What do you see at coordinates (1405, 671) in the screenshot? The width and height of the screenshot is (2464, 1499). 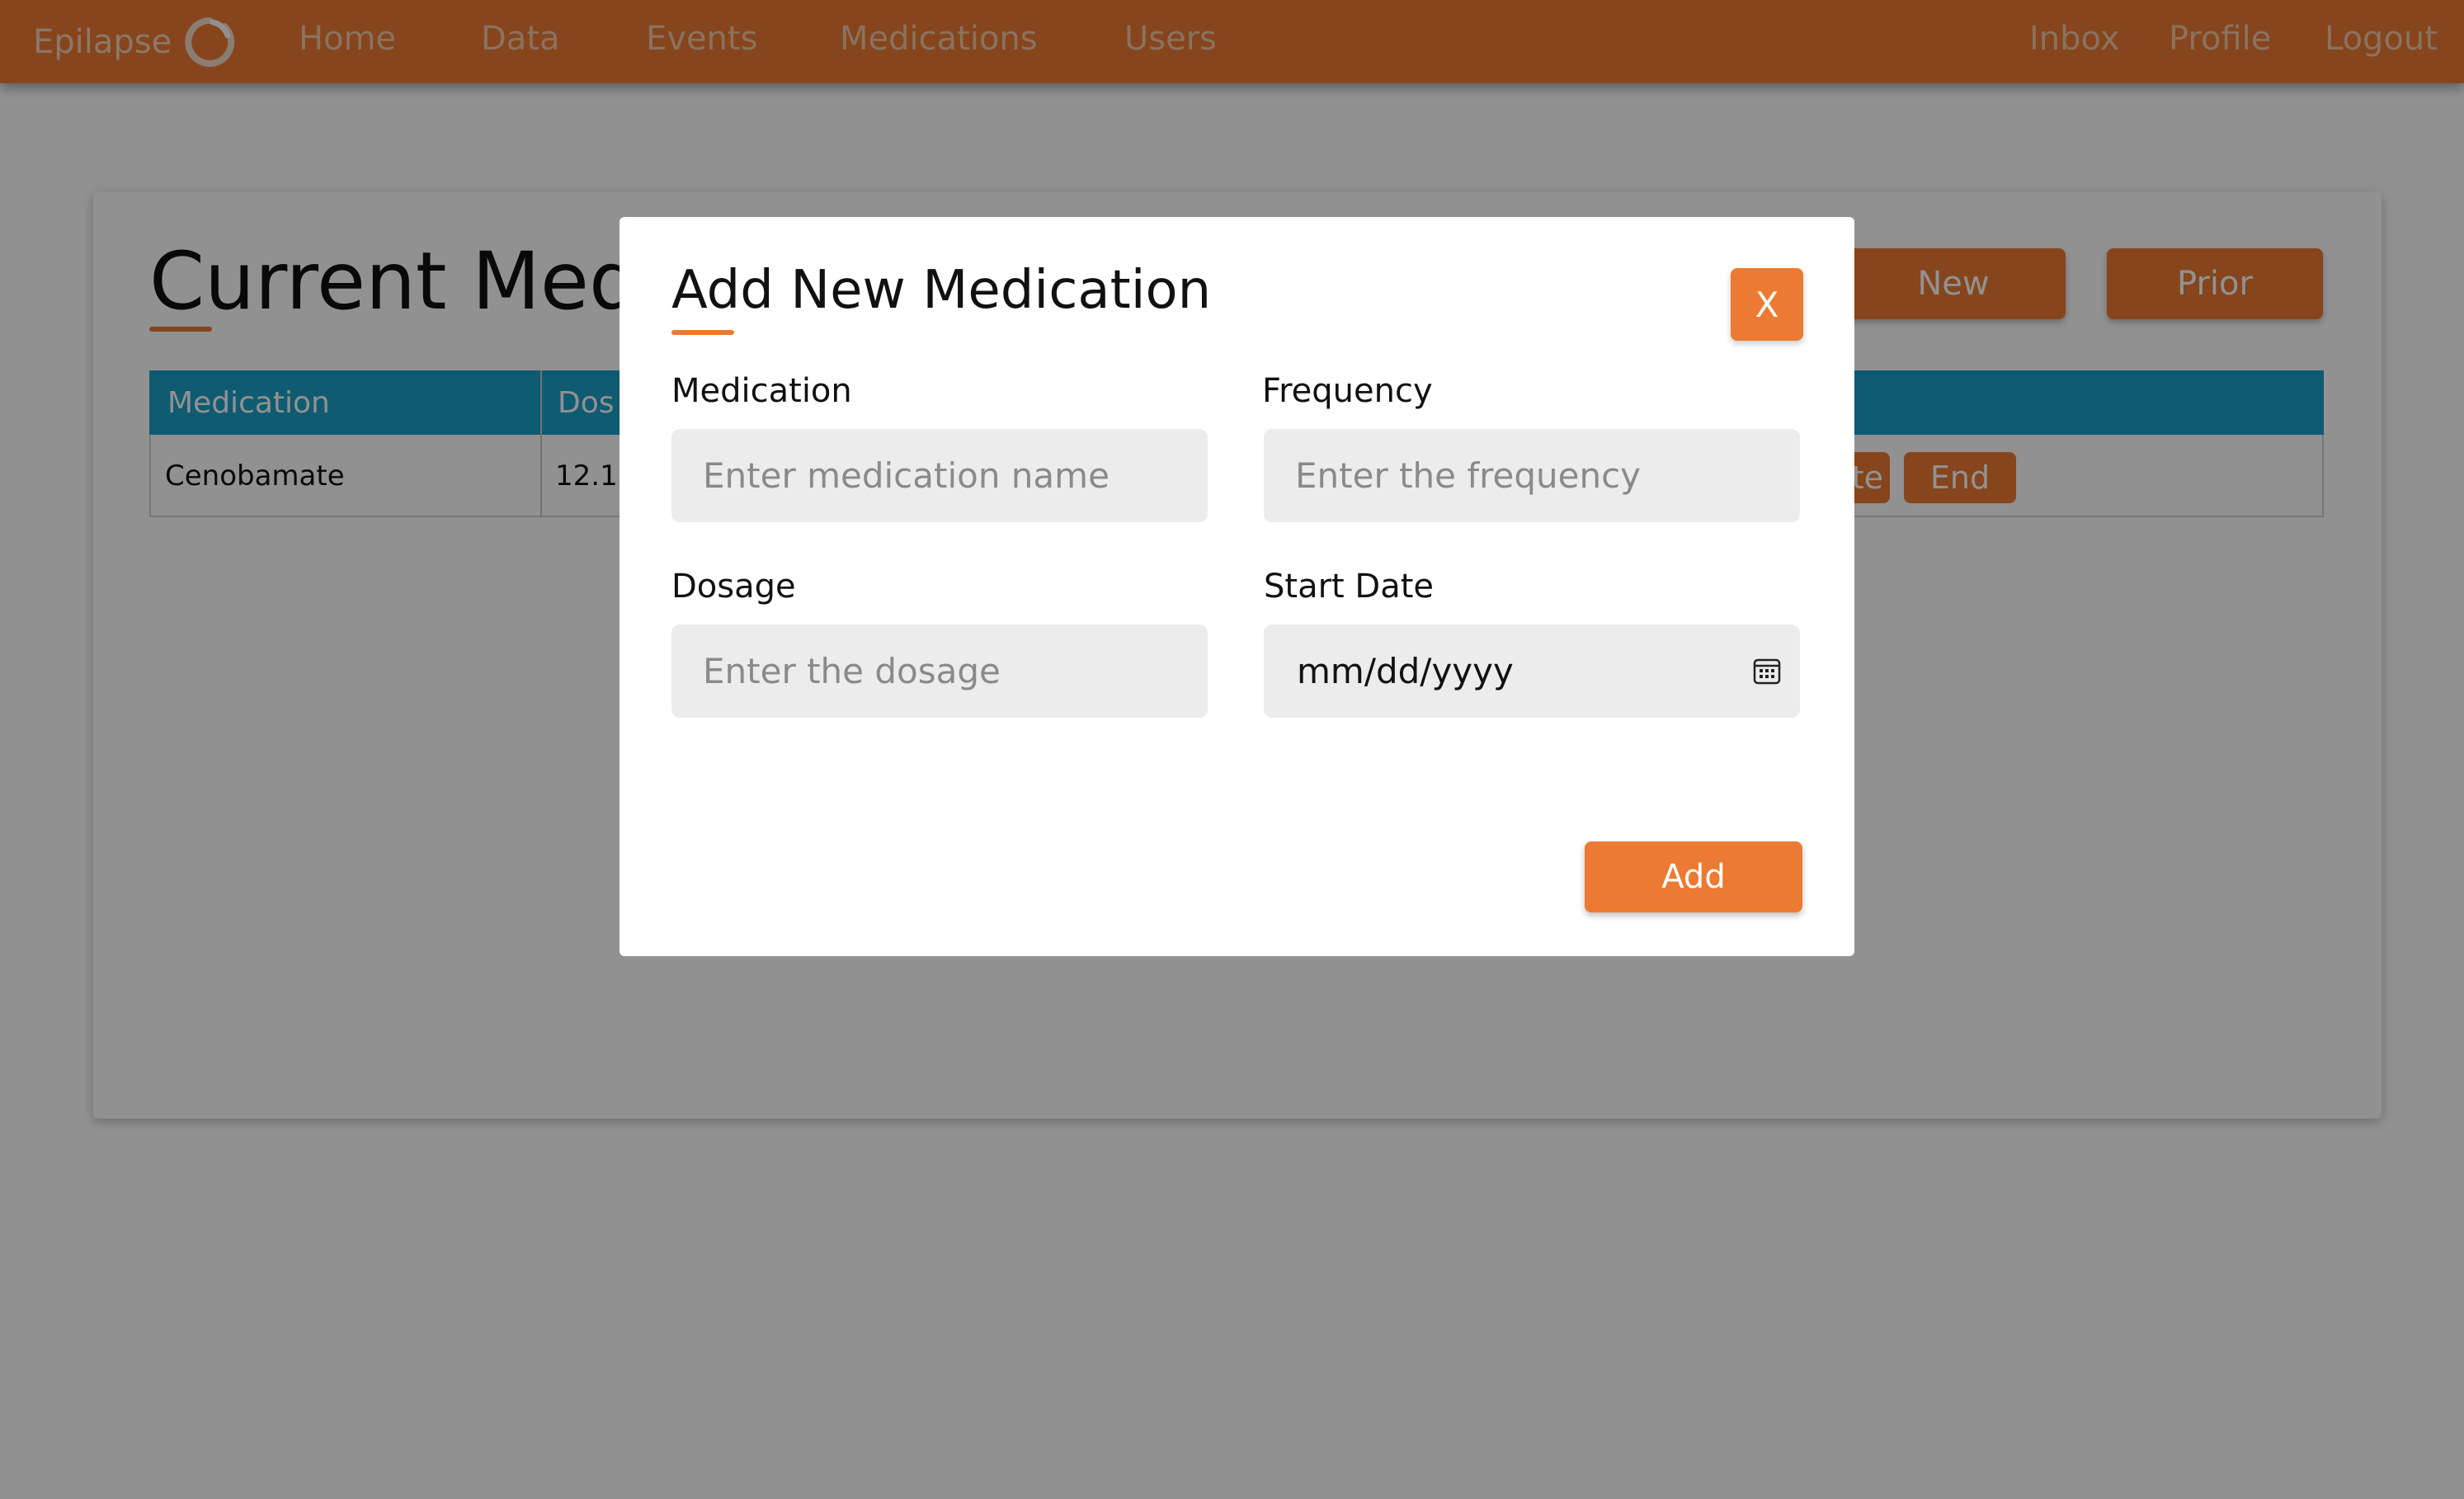 I see `start-date-value: mm/dd/yyyy` at bounding box center [1405, 671].